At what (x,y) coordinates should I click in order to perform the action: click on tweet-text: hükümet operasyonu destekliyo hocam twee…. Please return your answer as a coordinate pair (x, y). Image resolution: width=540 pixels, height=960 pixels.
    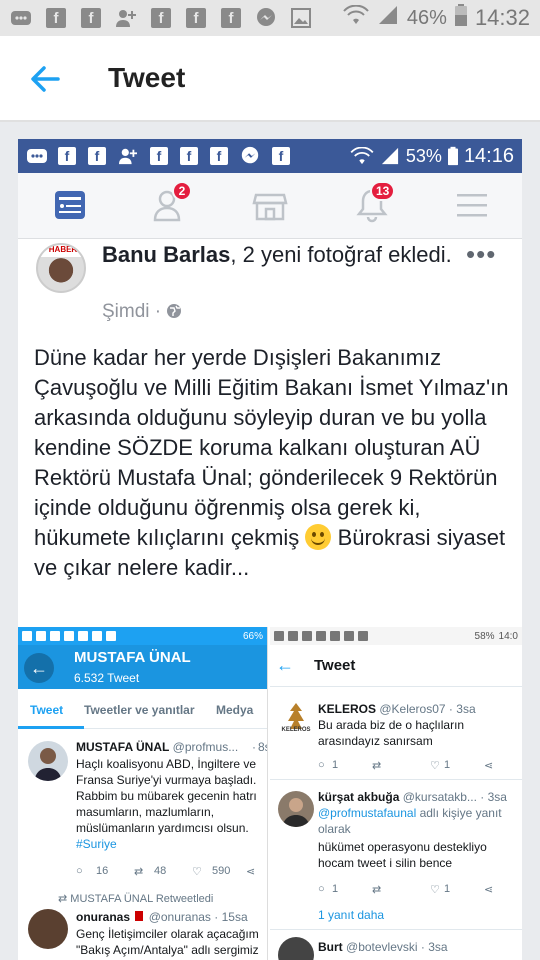
    Looking at the image, I should click on (402, 855).